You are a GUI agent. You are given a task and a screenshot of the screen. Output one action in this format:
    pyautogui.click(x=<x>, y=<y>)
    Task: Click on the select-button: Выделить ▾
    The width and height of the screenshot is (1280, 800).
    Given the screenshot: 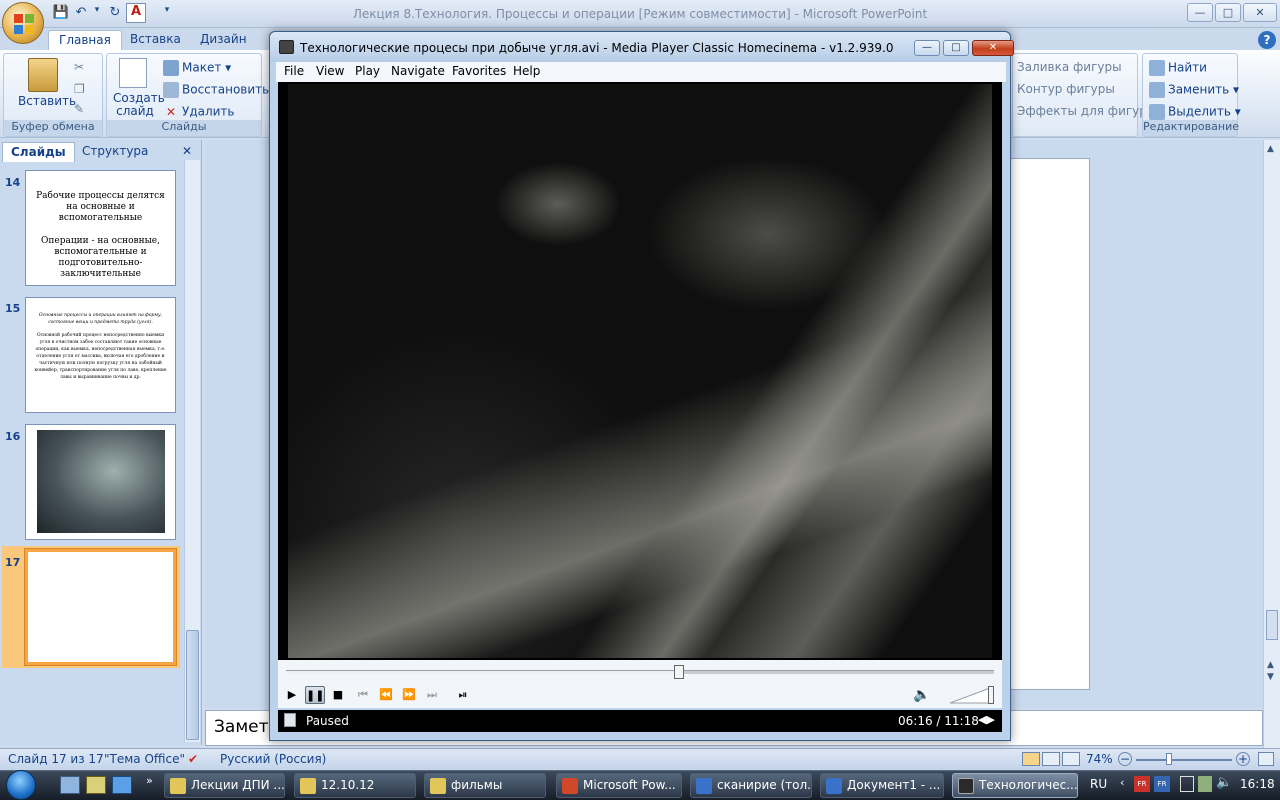 What is the action you would take?
    pyautogui.click(x=1195, y=112)
    